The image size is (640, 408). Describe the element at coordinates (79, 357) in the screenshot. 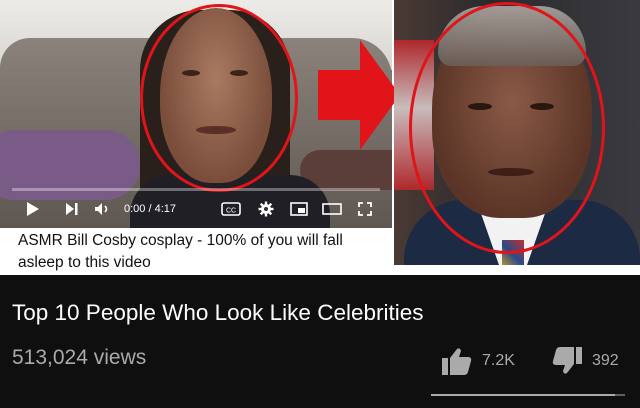

I see `view-count: 513,024 views` at that location.